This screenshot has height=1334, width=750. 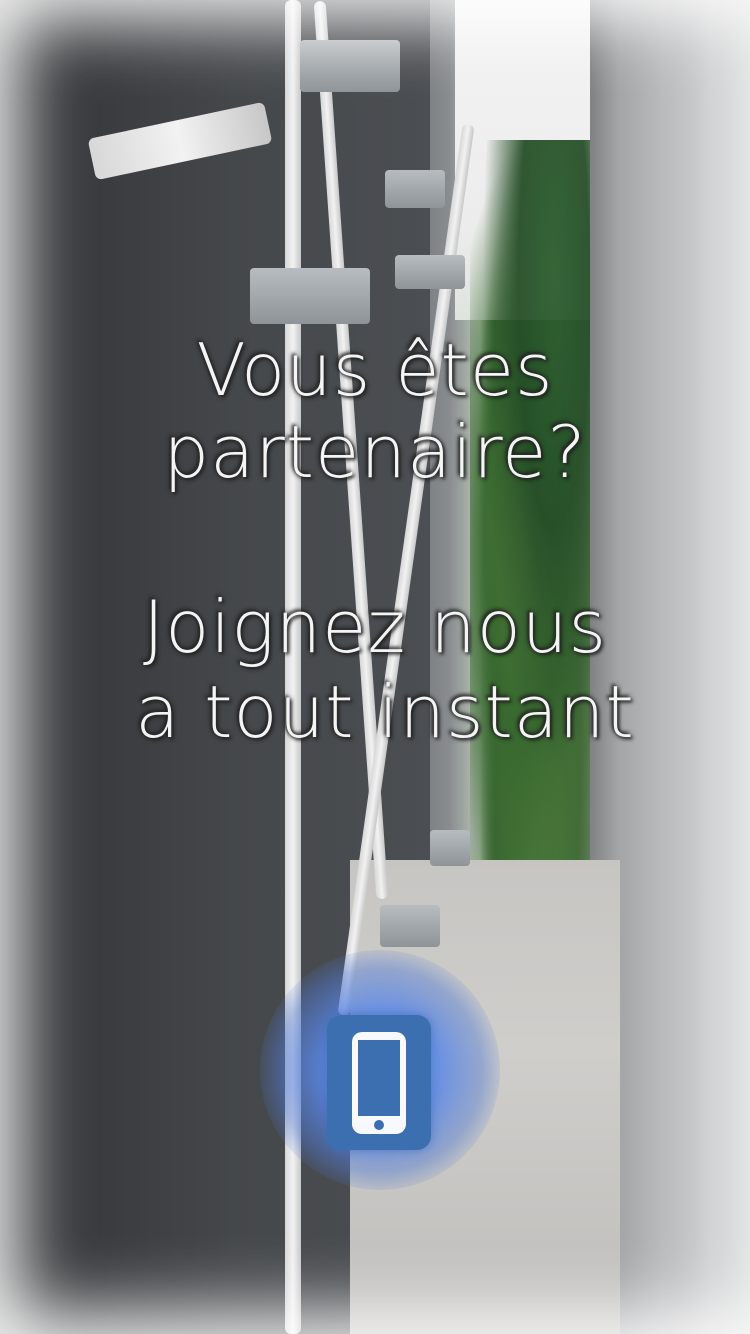 I want to click on call-phone-button, so click(x=379, y=1082).